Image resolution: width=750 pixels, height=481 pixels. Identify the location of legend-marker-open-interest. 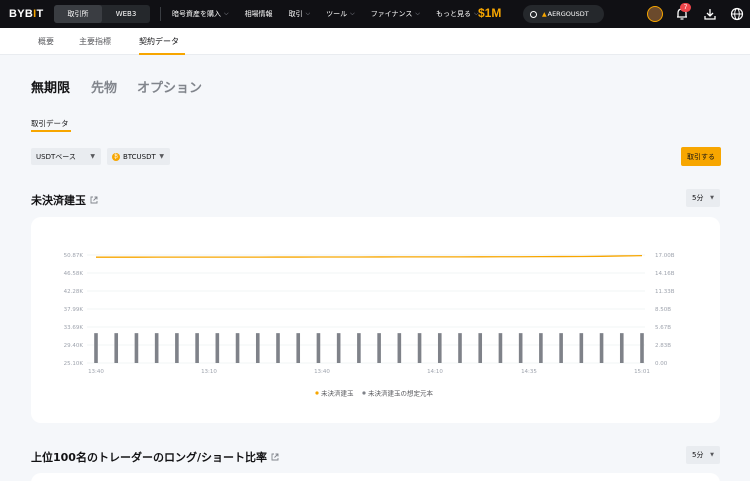
(317, 393).